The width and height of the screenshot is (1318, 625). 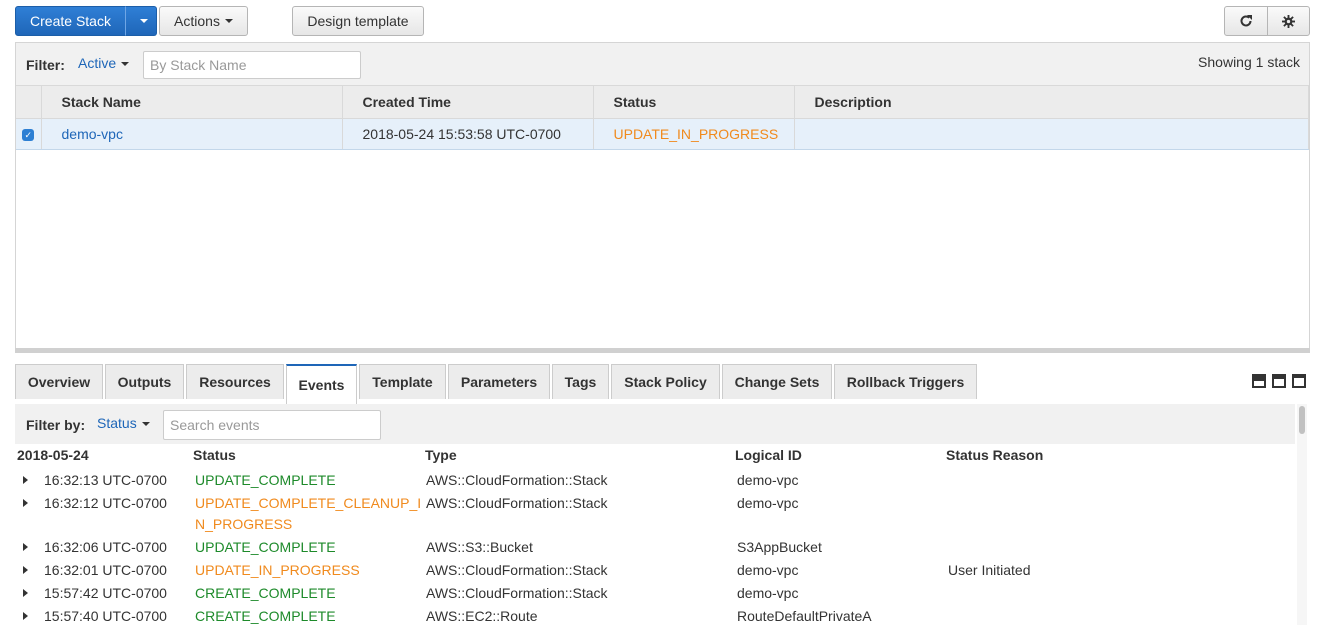 I want to click on tab-resources: Resources, so click(x=235, y=381).